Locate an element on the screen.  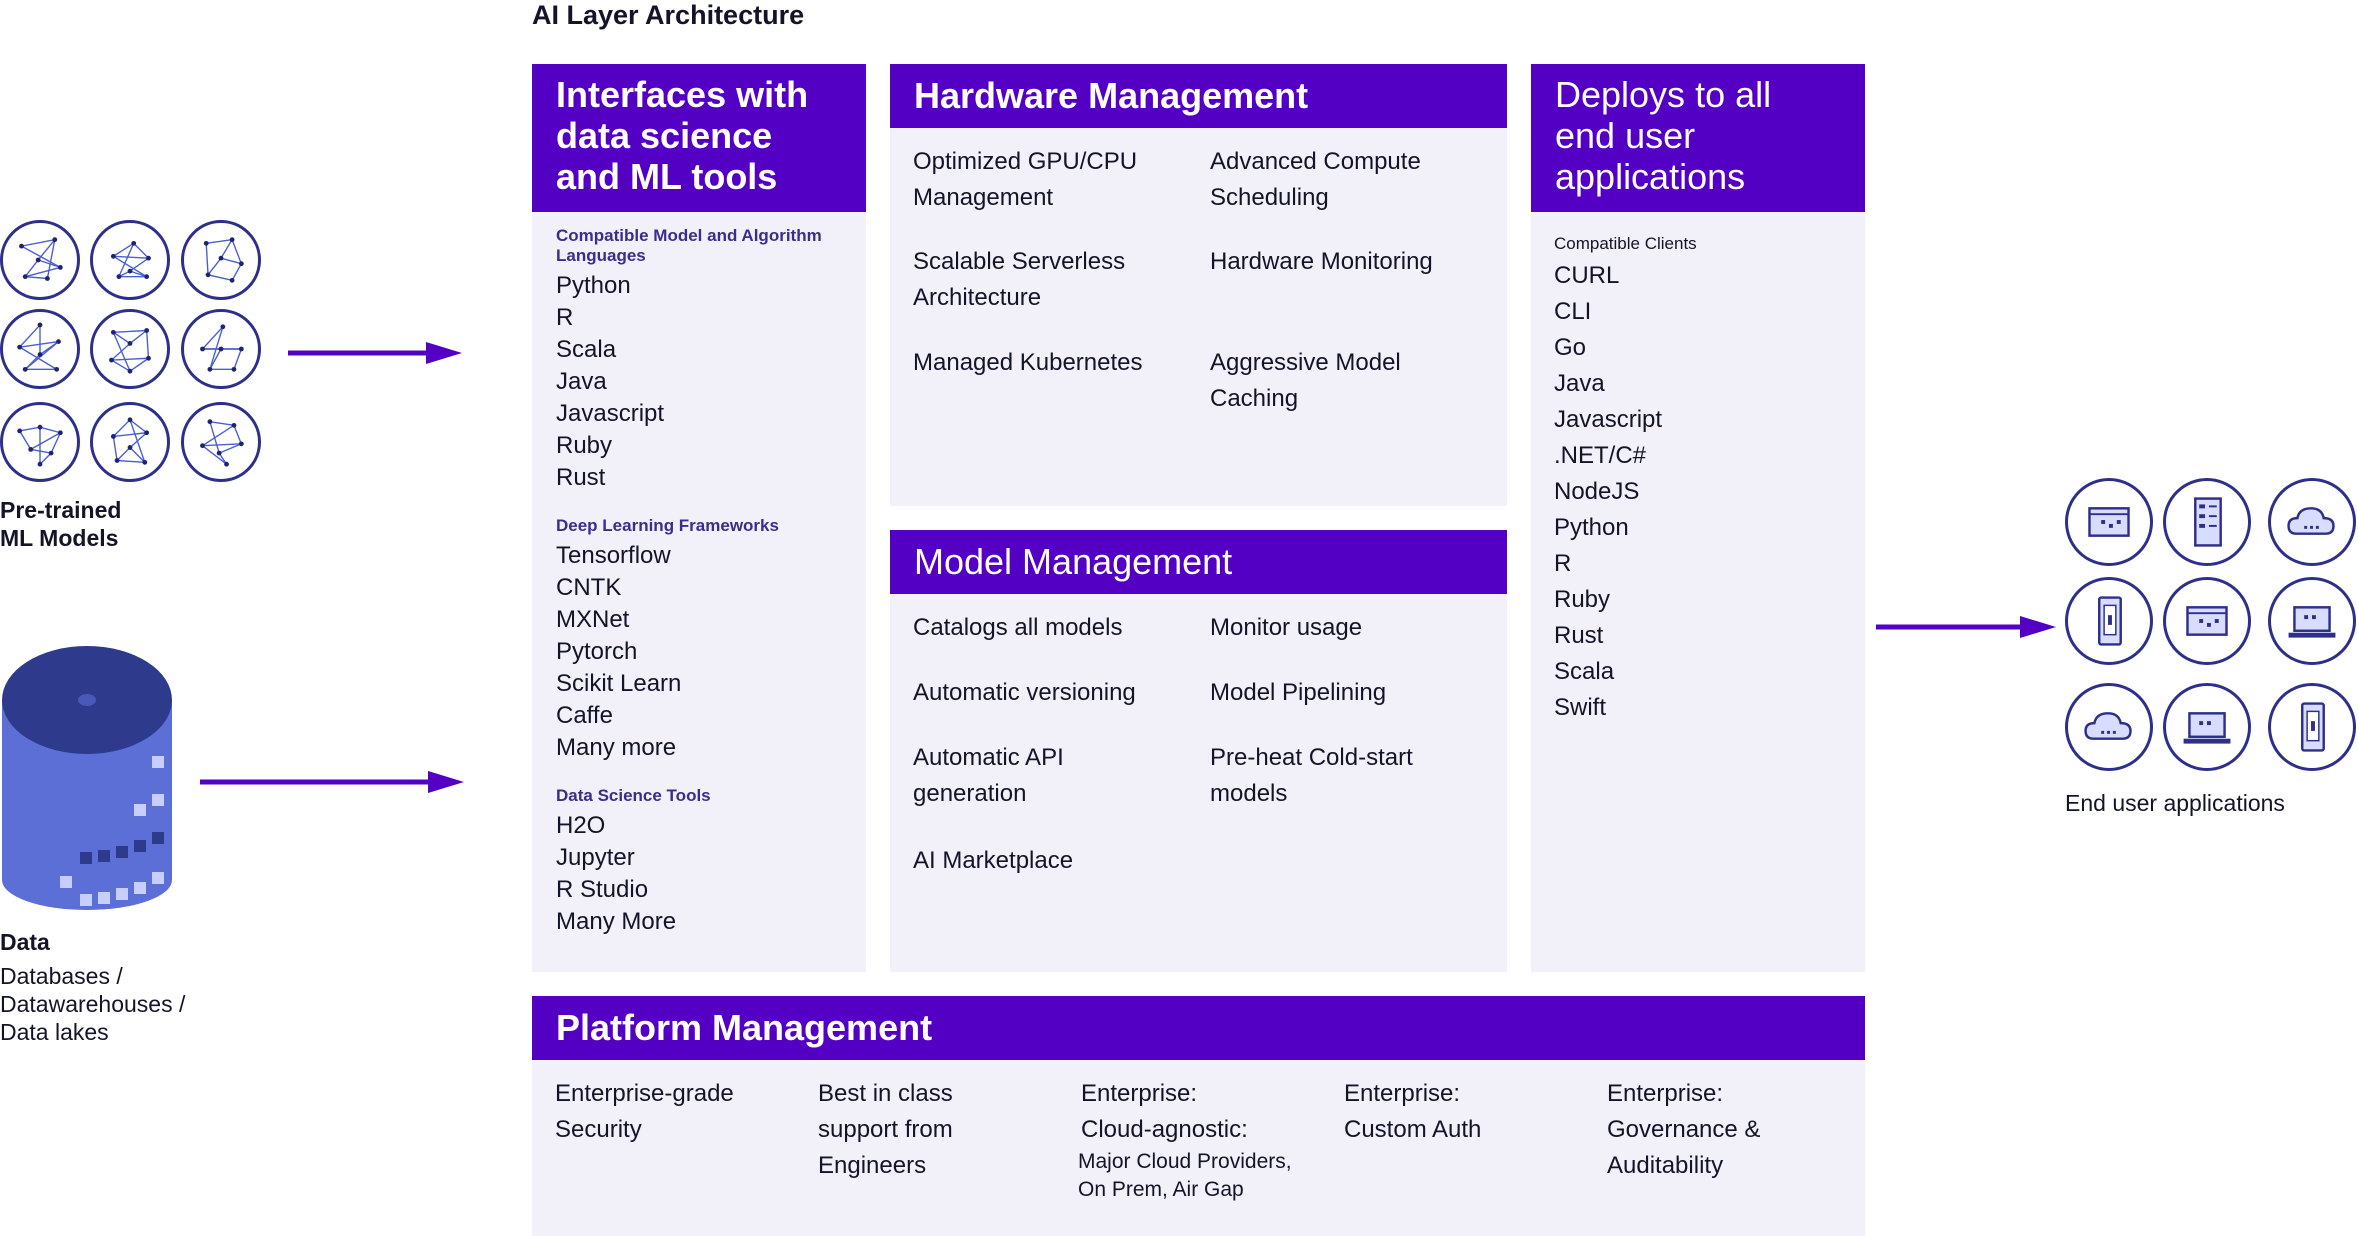
platform-item-note: On Prem, Air Gap is located at coordinates (1161, 1189).